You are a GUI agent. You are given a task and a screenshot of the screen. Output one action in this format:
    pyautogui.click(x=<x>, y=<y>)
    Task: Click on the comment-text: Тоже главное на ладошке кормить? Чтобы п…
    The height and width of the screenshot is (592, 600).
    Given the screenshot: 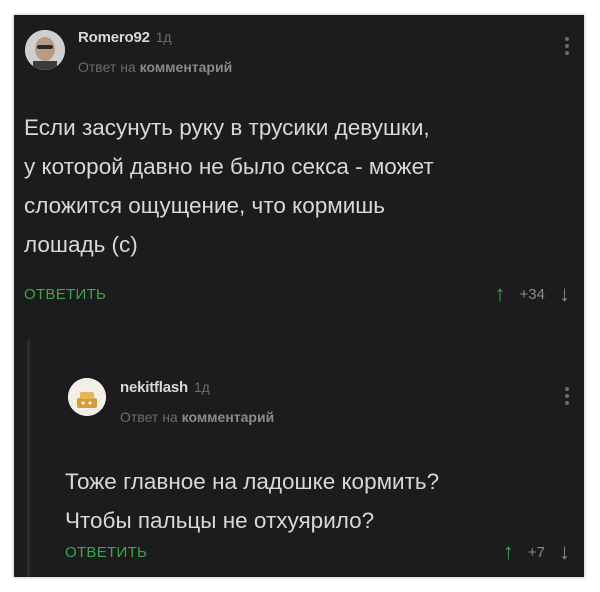 What is the action you would take?
    pyautogui.click(x=320, y=501)
    